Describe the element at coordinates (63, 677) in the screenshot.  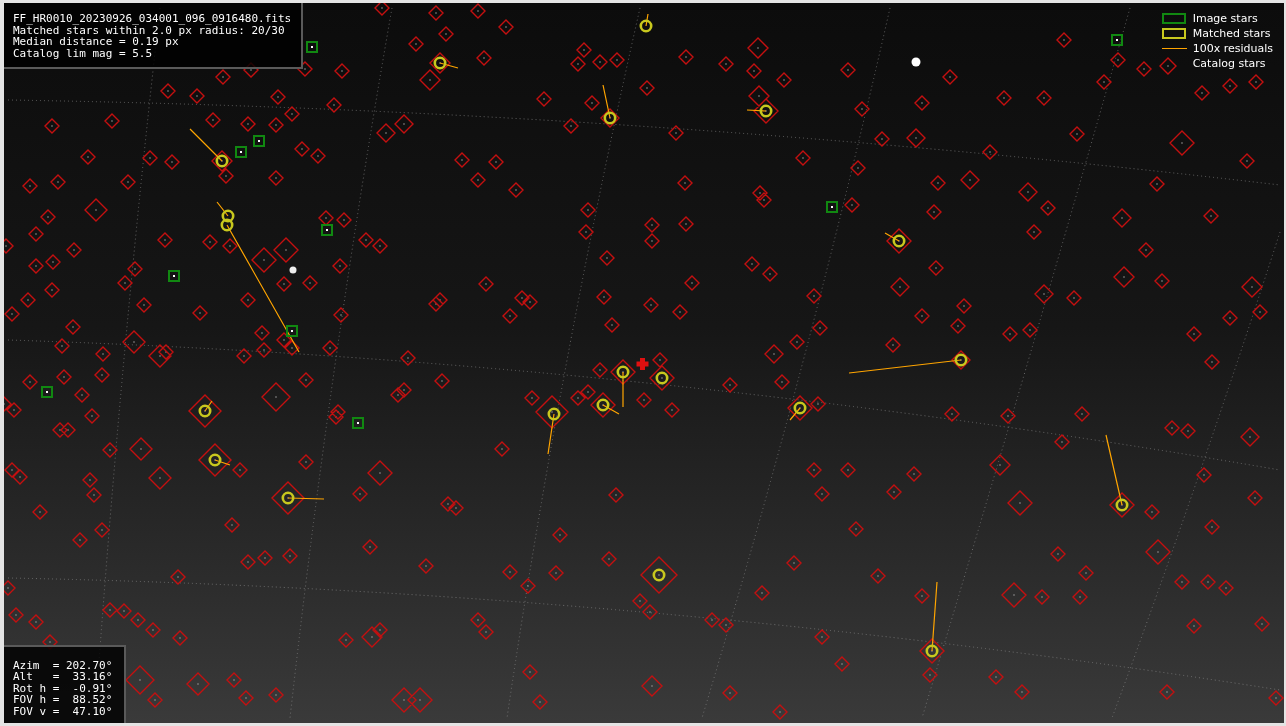
I see `pointing-text: Alt = 33.16°` at that location.